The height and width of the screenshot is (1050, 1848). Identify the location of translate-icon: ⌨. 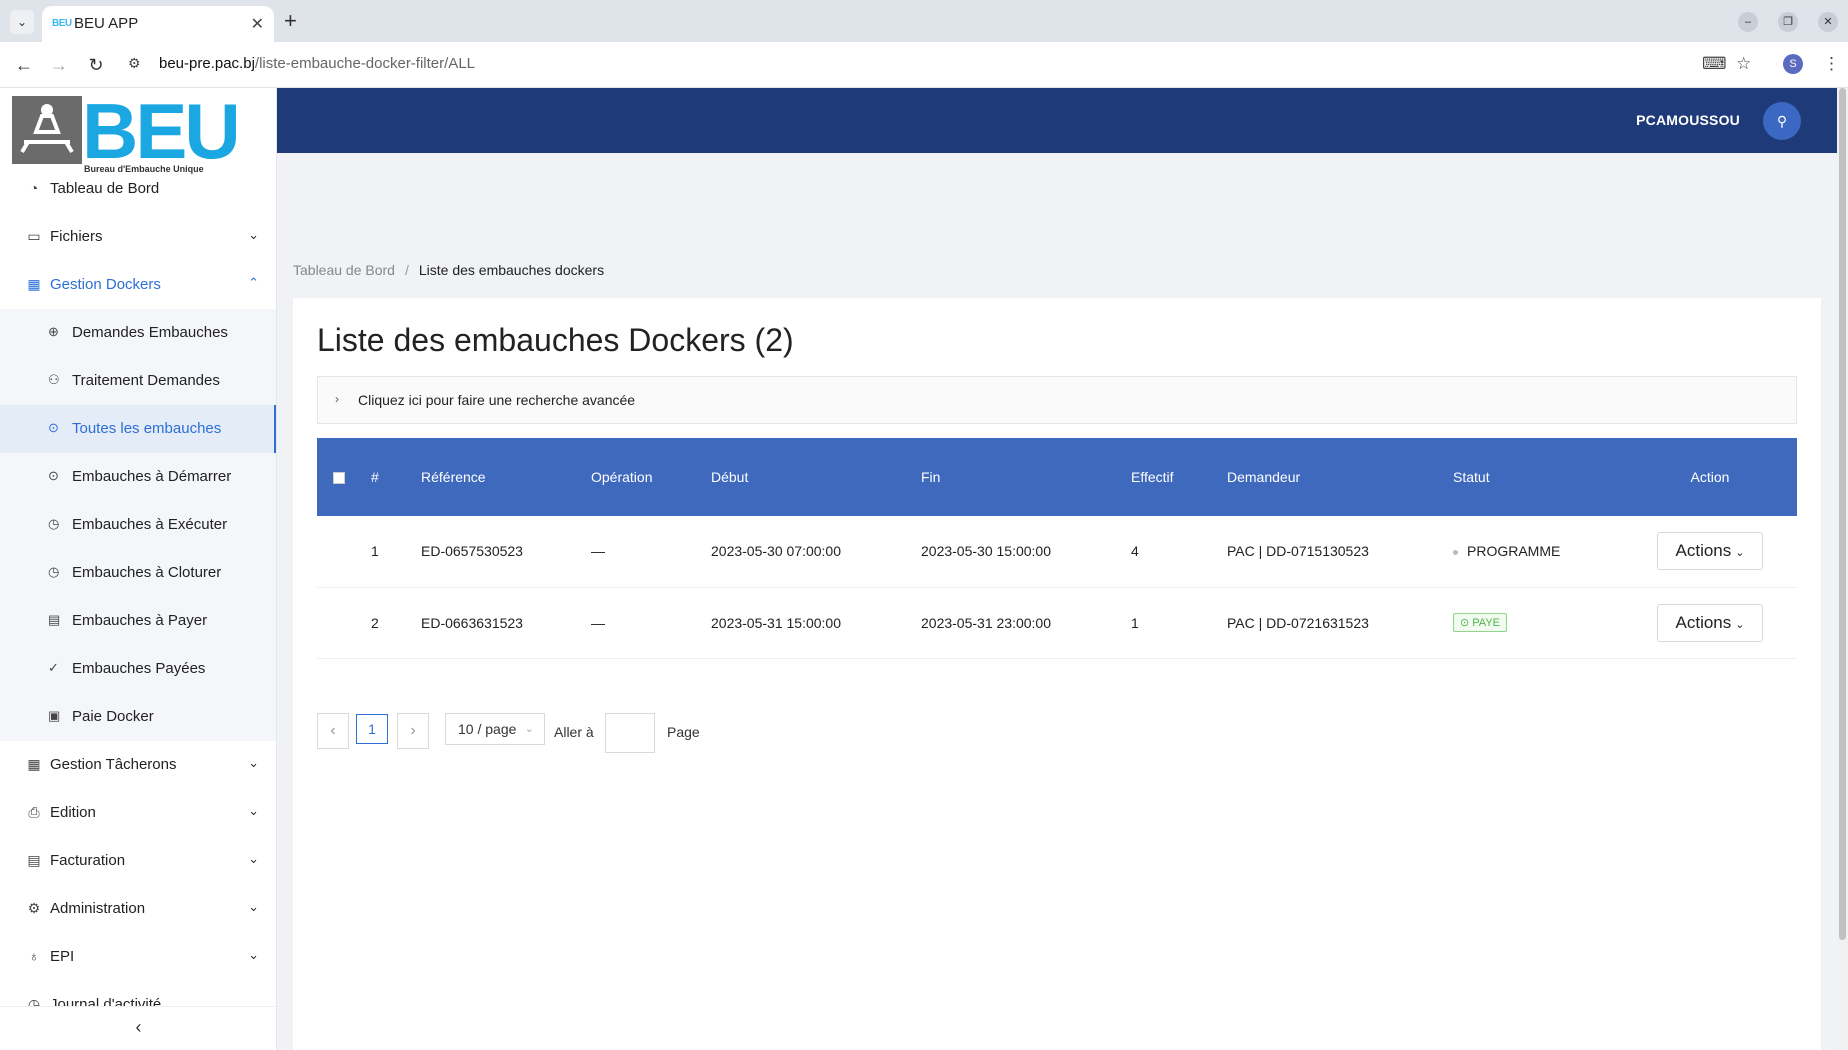
(1714, 64).